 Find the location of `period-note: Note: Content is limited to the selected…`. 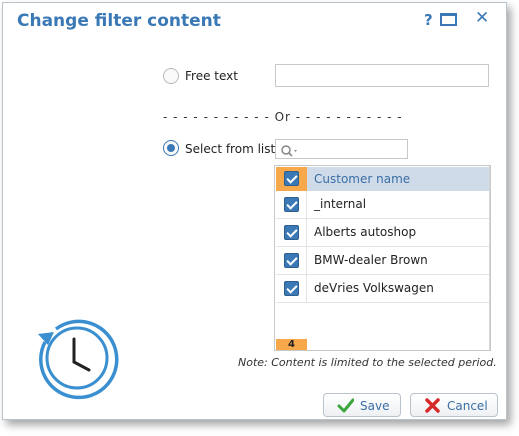

period-note: Note: Content is limited to the selected… is located at coordinates (367, 362).